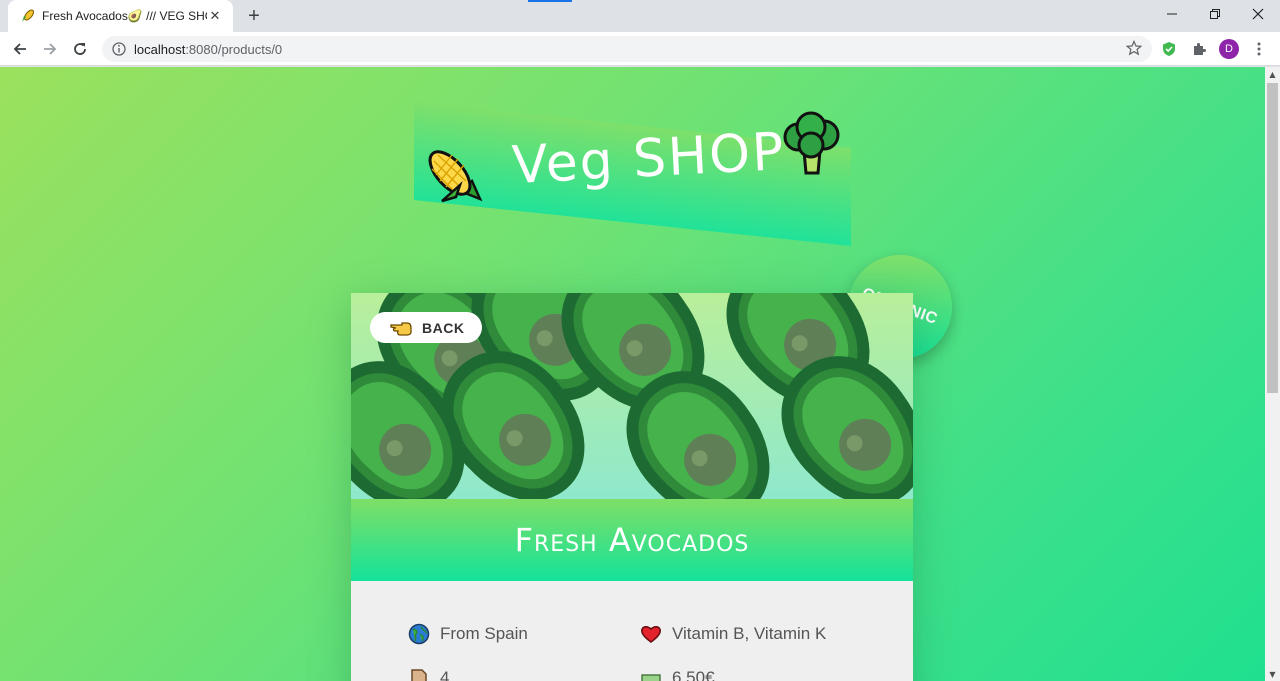  I want to click on browser-toolbar: localhost:8080/products/0, so click(640, 49).